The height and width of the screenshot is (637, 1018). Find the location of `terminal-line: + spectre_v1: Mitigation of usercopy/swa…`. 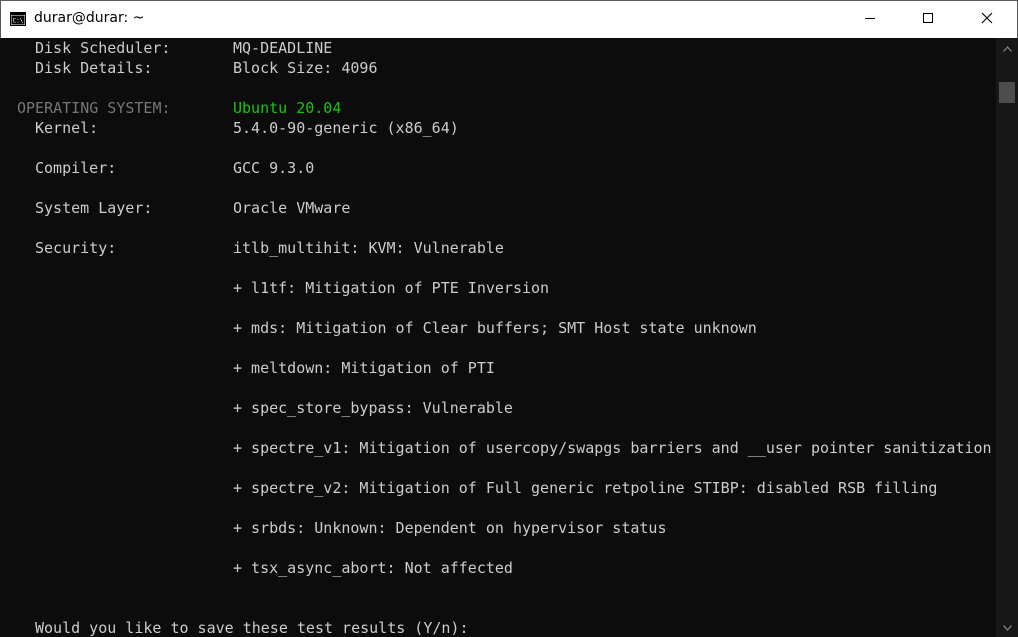

terminal-line: + spectre_v1: Mitigation of usercopy/swa… is located at coordinates (496, 448).